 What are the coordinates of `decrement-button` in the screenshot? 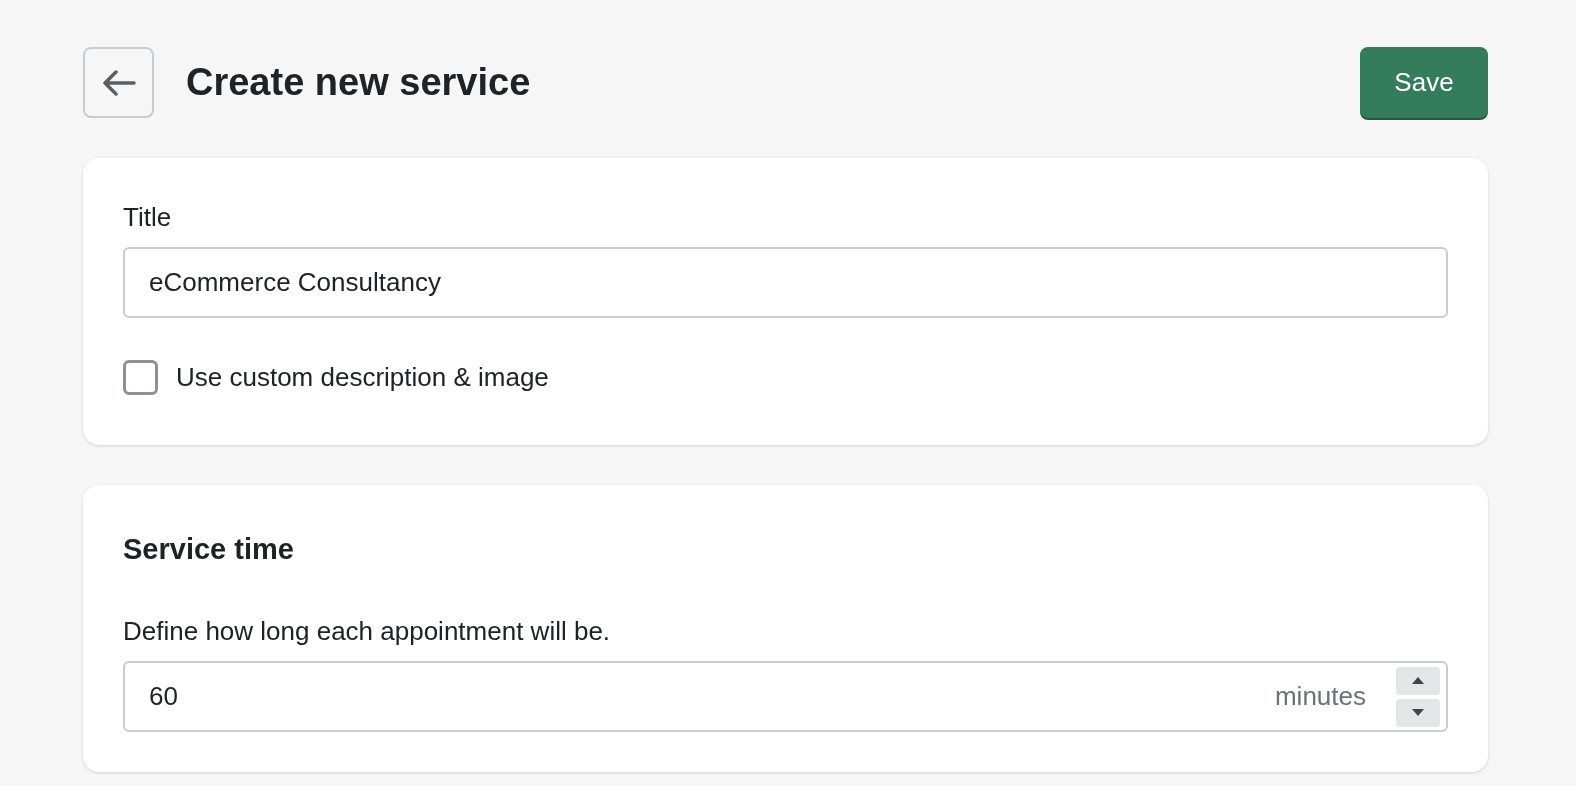 It's located at (1418, 712).